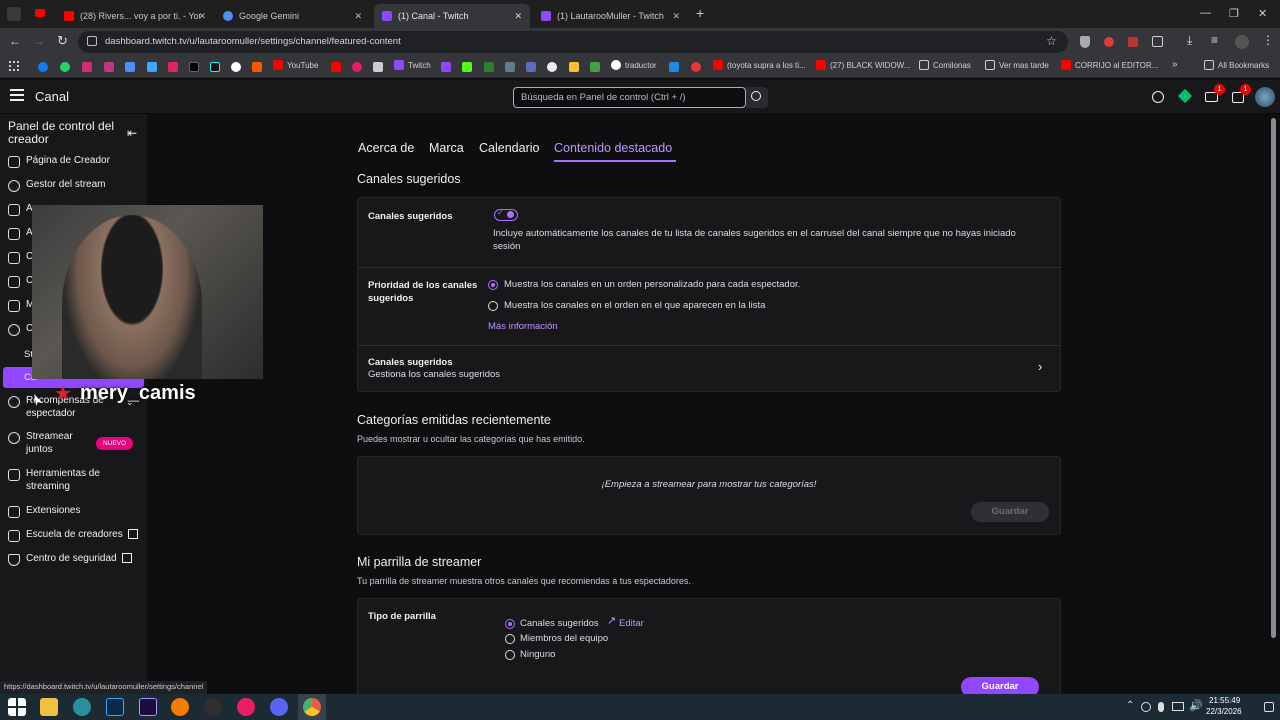  Describe the element at coordinates (1262, 13) in the screenshot. I see `window-close-button: ✕` at that location.